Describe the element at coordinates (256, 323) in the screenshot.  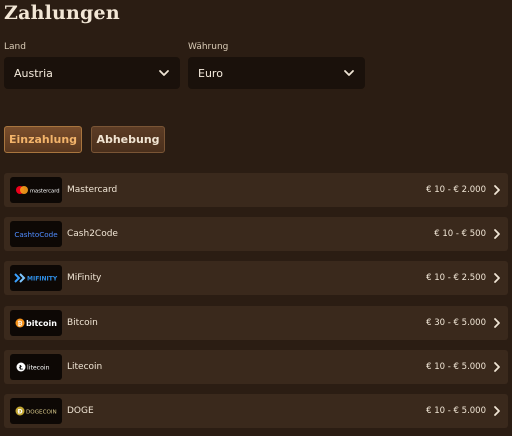
I see `payment-method-row: ₿ bitcoin Bitcoin € 30 - € 5.000` at that location.